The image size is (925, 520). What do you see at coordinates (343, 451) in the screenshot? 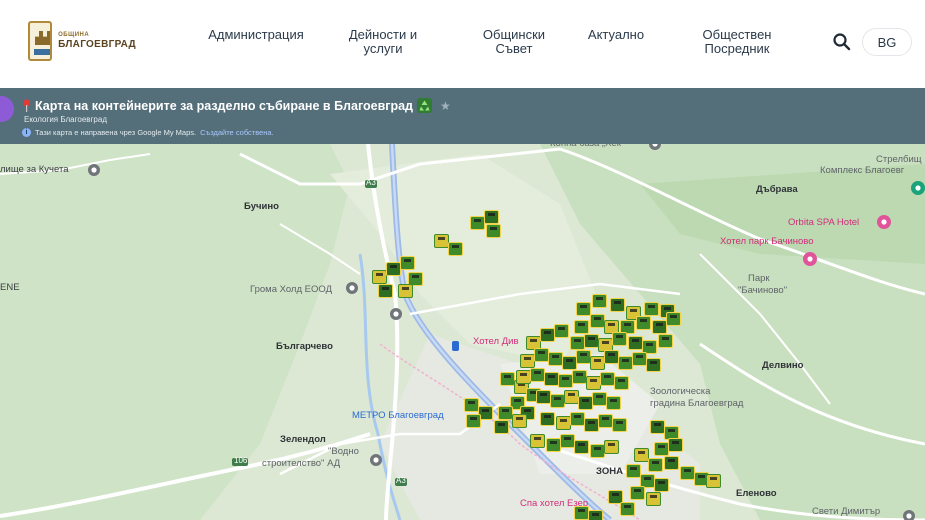
I see `map-label-vodno: "Водно` at bounding box center [343, 451].